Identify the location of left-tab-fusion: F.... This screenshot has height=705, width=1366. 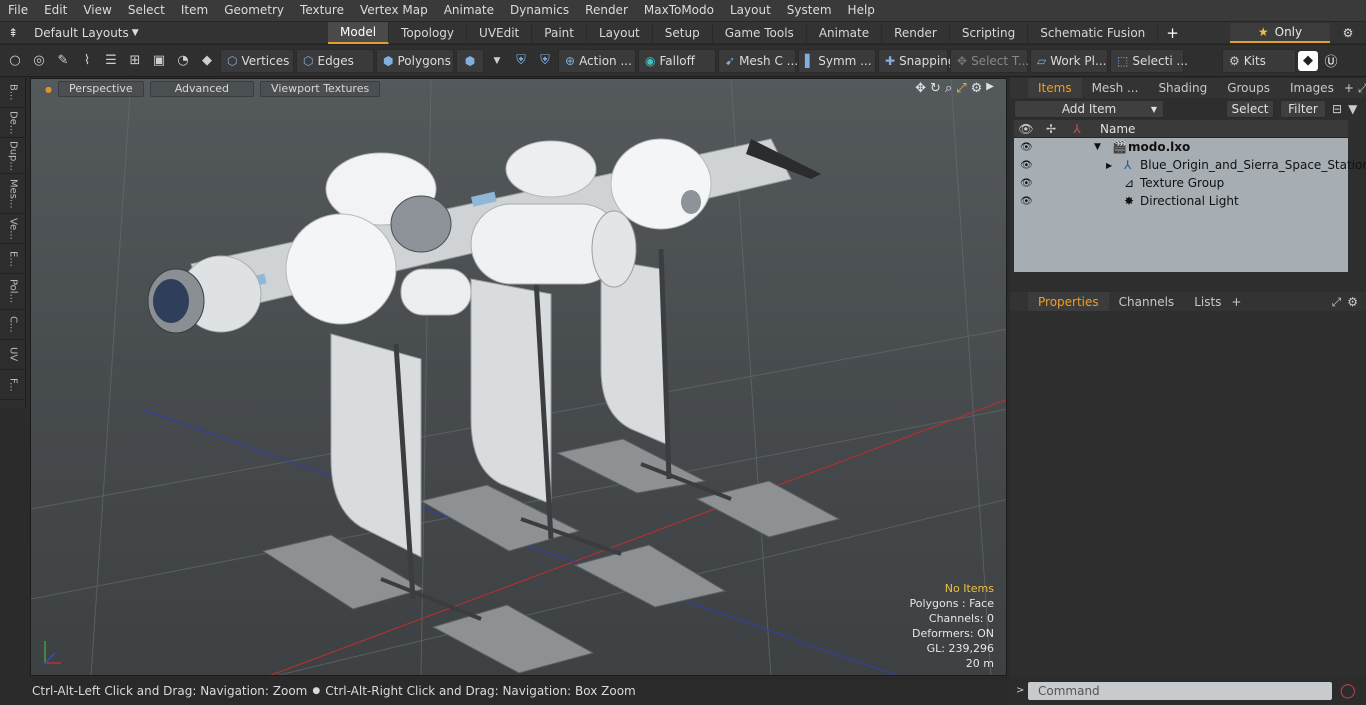
(13, 385).